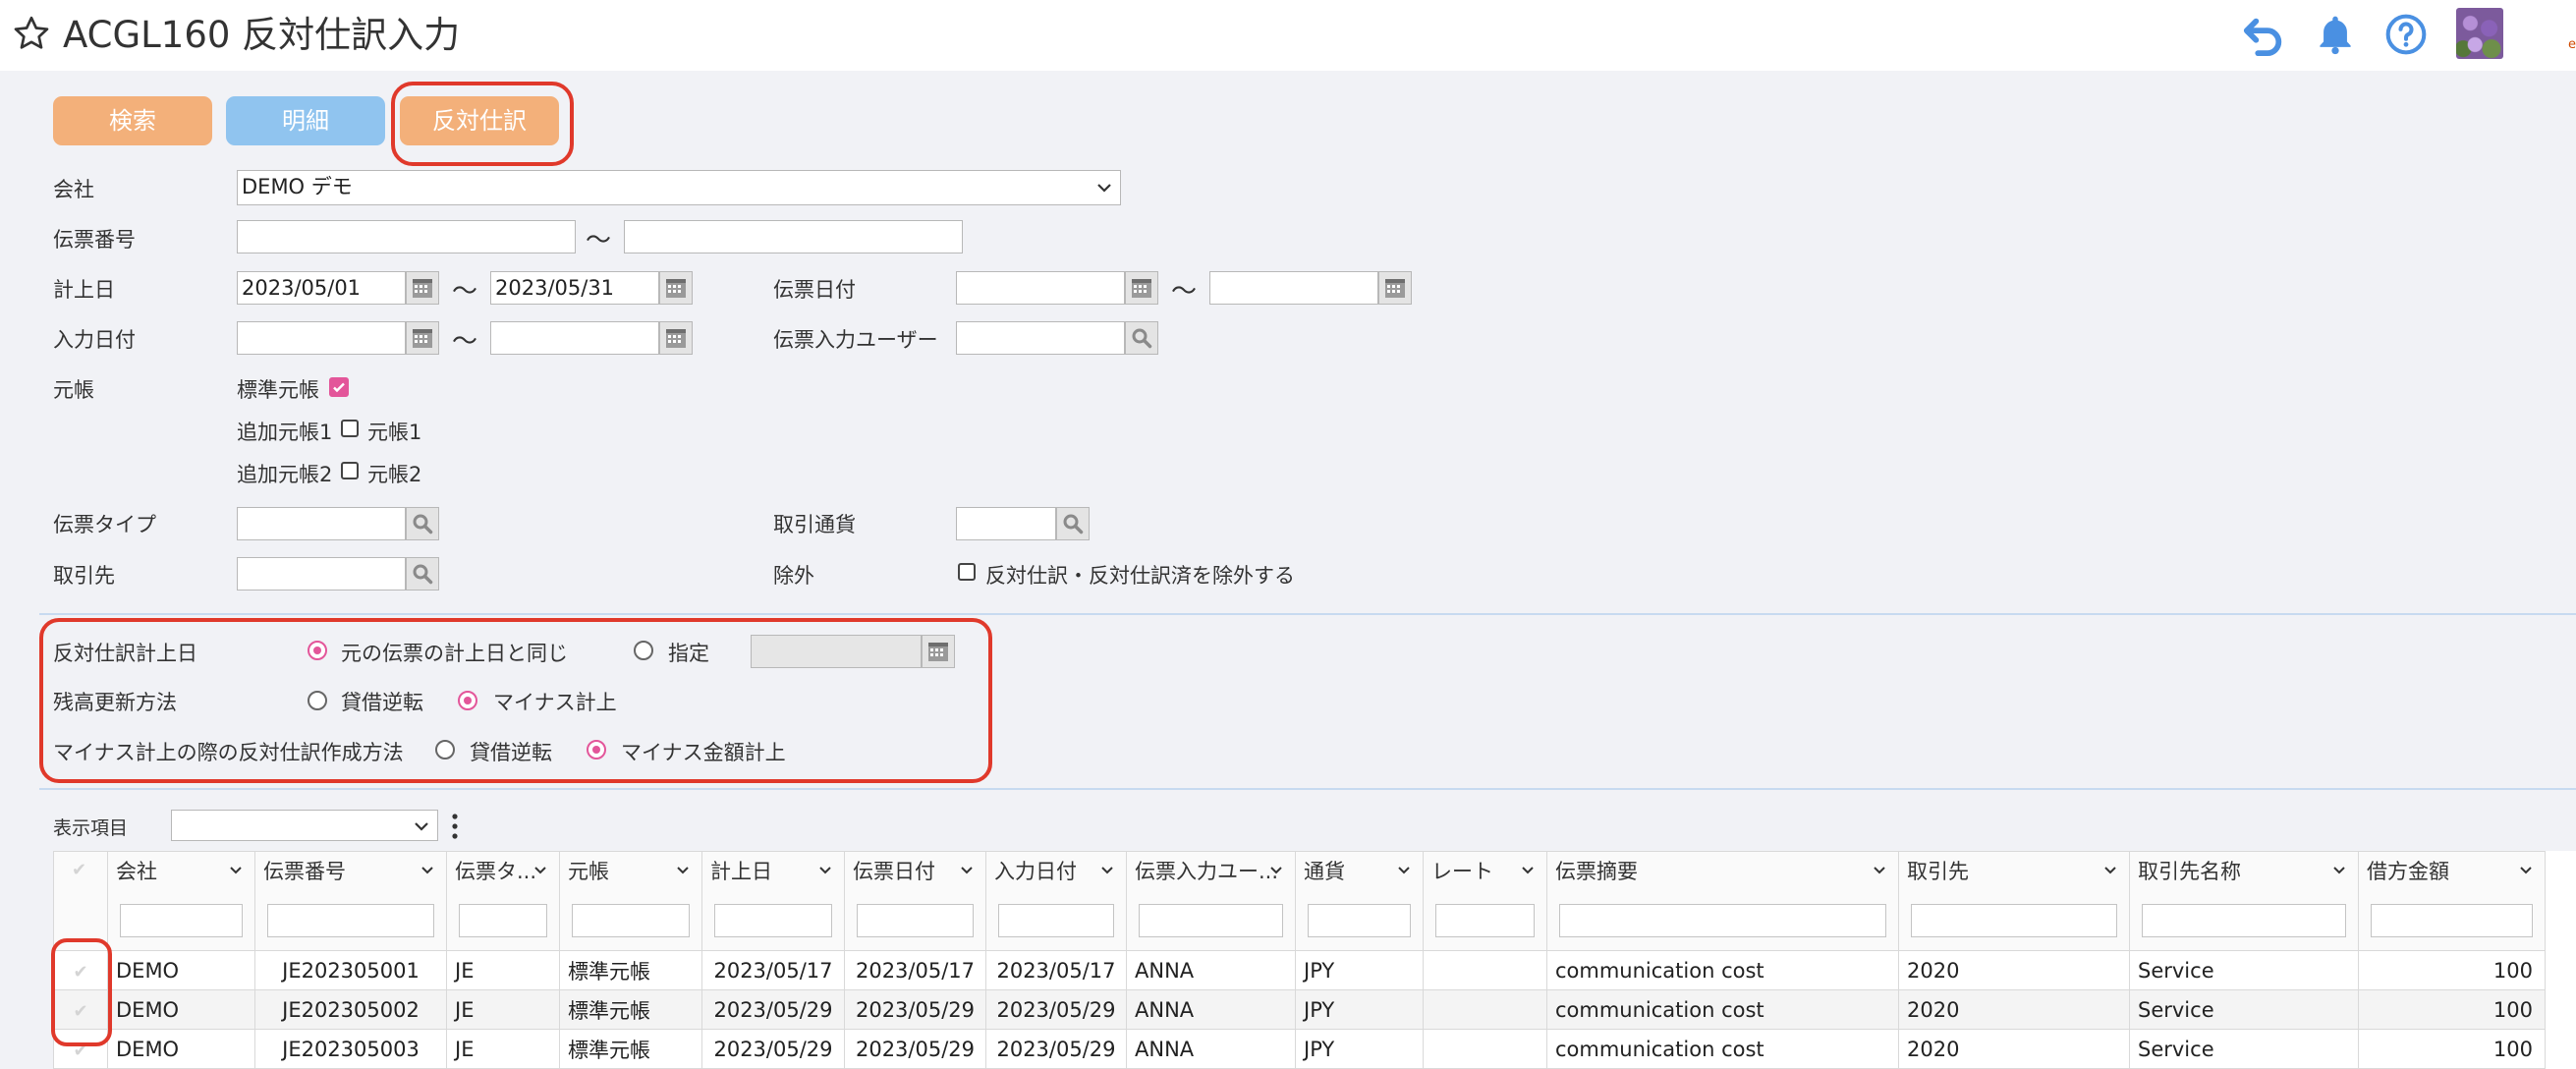 This screenshot has height=1069, width=2576. What do you see at coordinates (321, 338) in the screenshot?
I see `entry-date-from-input` at bounding box center [321, 338].